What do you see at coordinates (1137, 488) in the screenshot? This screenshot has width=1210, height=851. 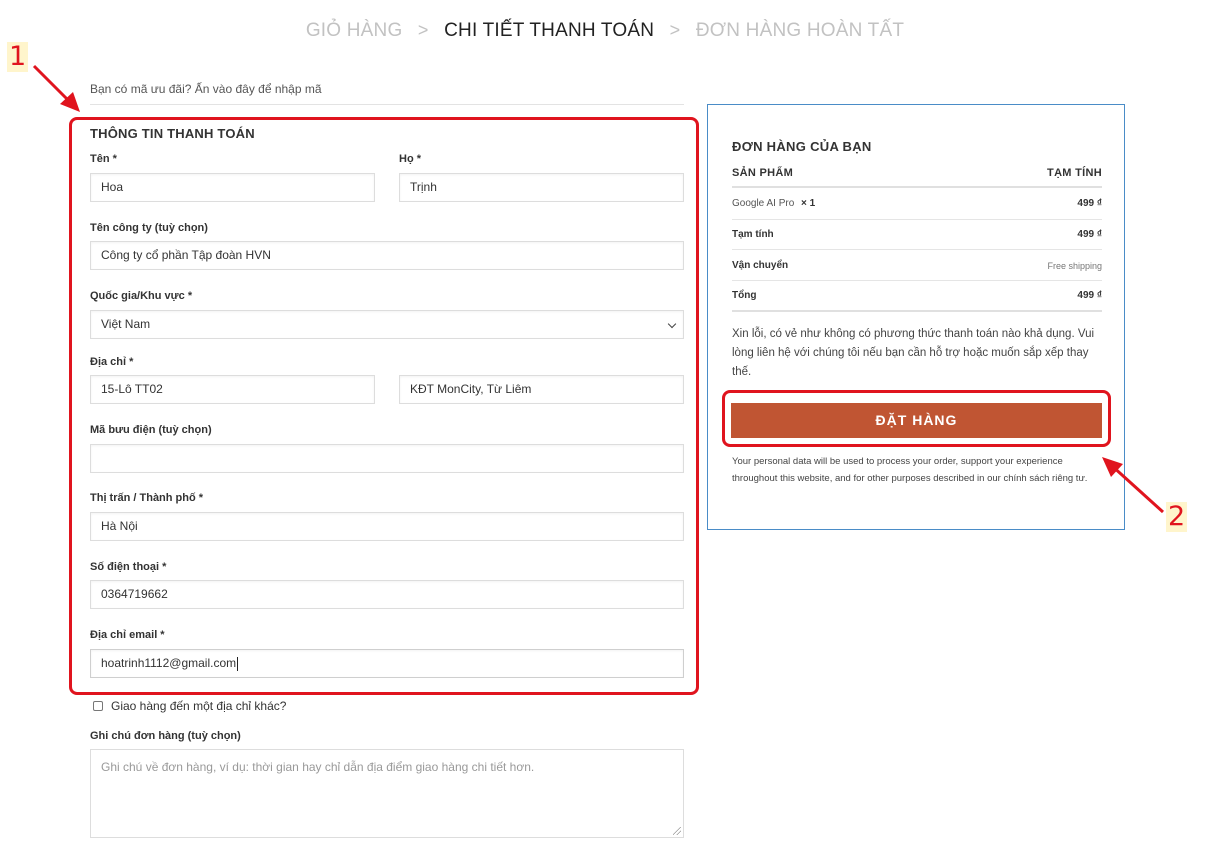 I see `arrow-2-line` at bounding box center [1137, 488].